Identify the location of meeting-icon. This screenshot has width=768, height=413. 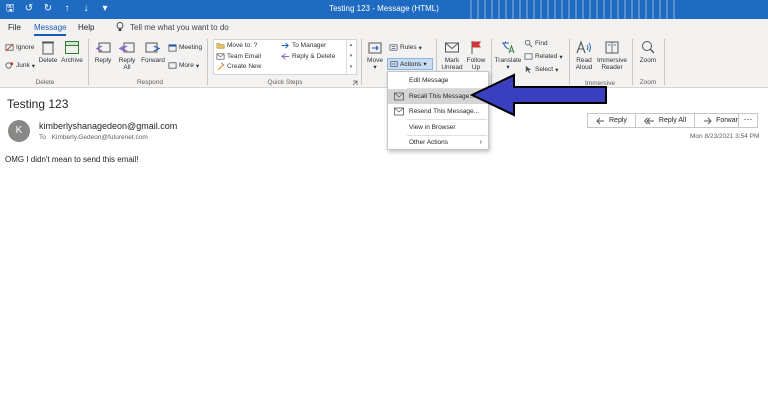
(172, 48).